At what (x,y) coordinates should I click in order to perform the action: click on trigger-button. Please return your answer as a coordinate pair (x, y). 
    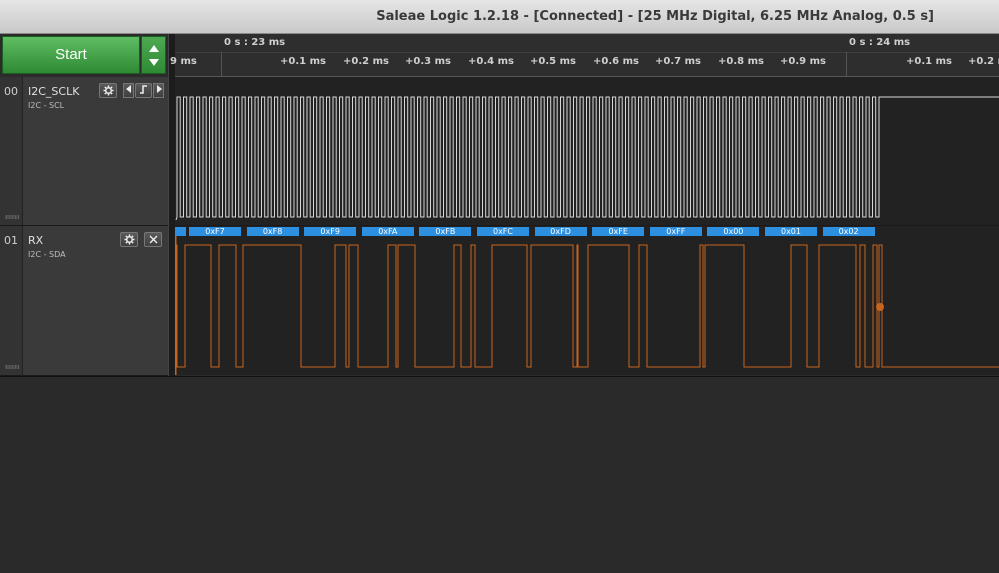
    Looking at the image, I should click on (143, 90).